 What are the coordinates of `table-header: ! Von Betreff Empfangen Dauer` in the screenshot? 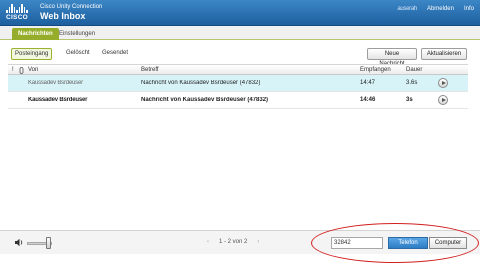 It's located at (238, 69).